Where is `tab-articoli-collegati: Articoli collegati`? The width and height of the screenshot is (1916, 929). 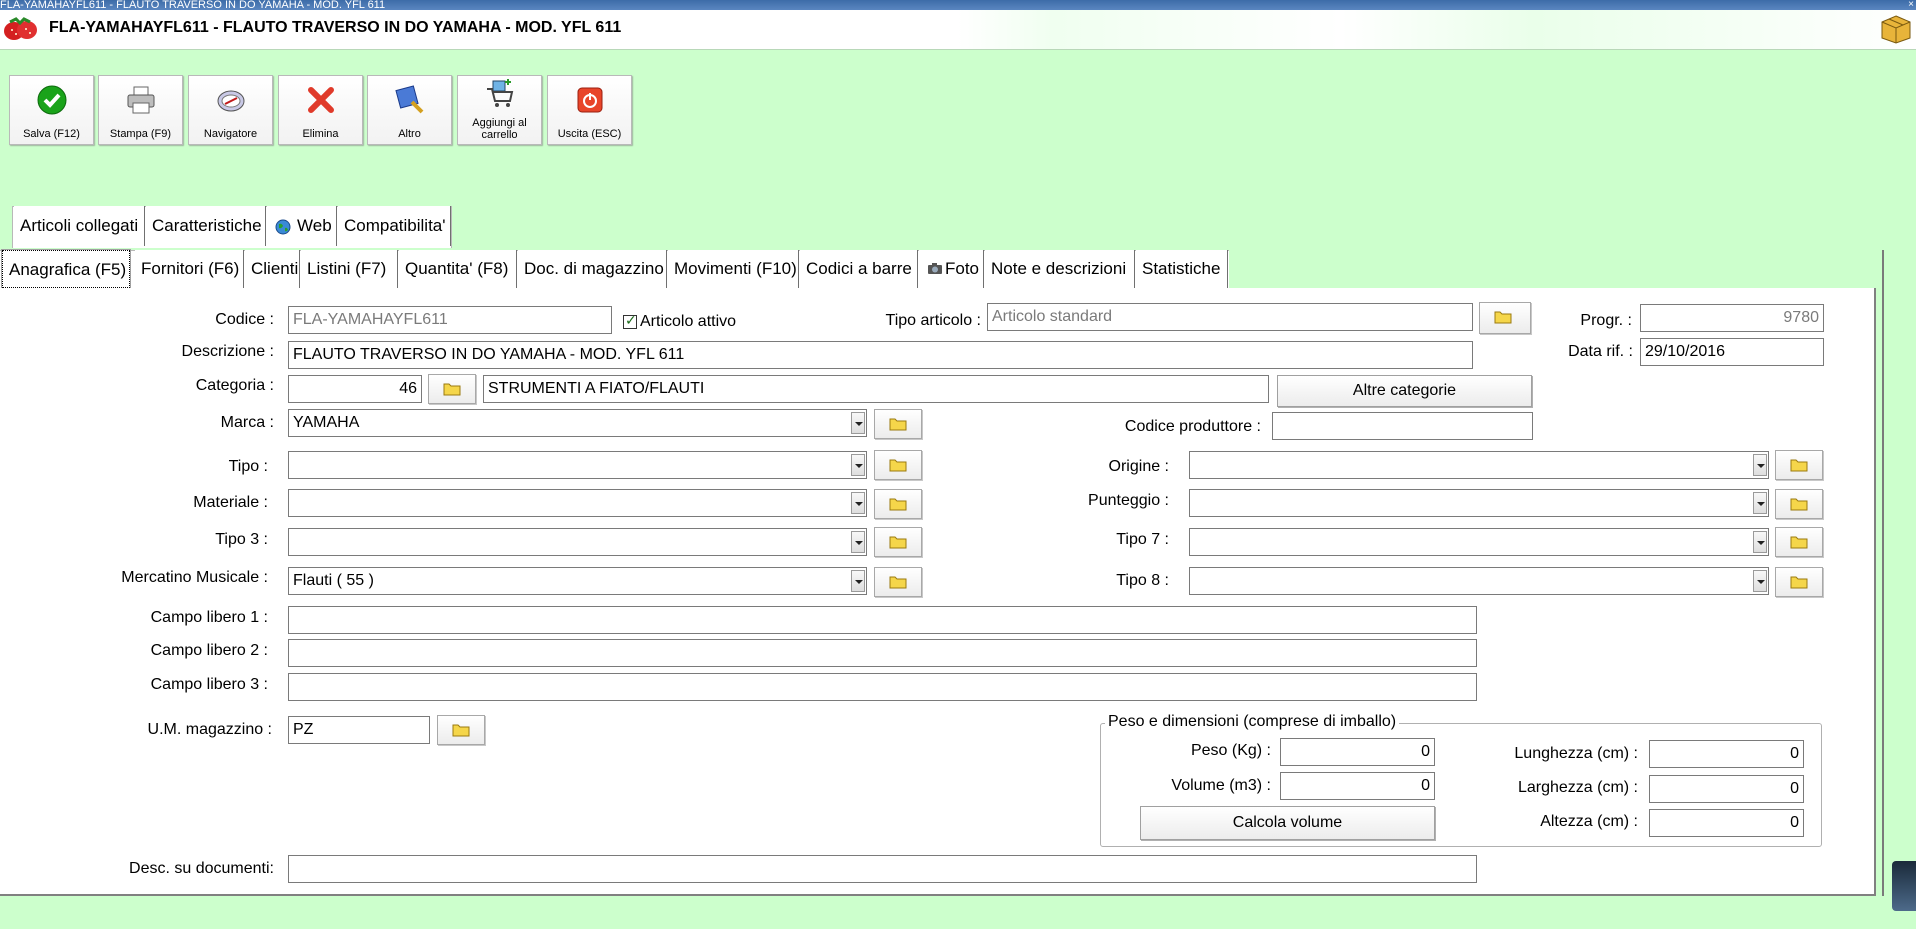 tab-articoli-collegati: Articoli collegati is located at coordinates (79, 226).